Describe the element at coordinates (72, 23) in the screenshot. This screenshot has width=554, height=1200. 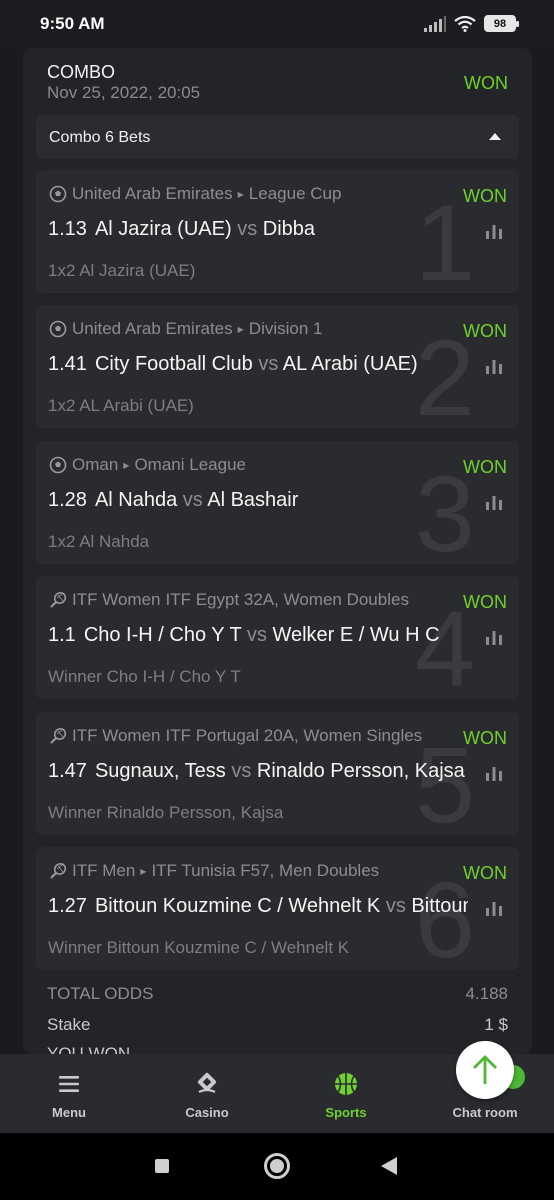
I see `status-time: 9:50 AM` at that location.